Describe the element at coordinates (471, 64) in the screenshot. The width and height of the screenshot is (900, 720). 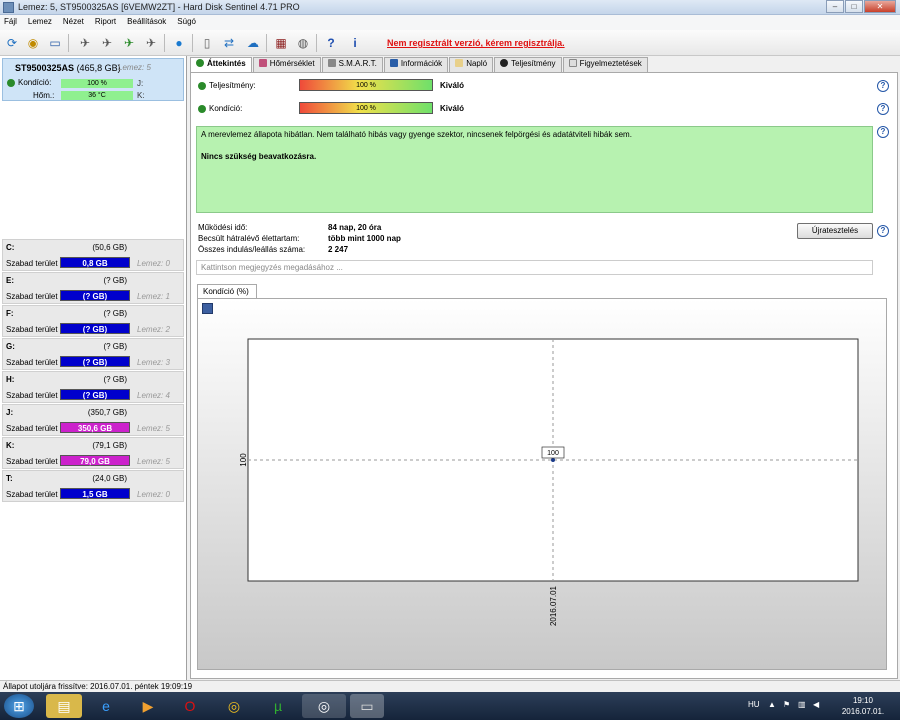
I see `tab-log: Napló` at that location.